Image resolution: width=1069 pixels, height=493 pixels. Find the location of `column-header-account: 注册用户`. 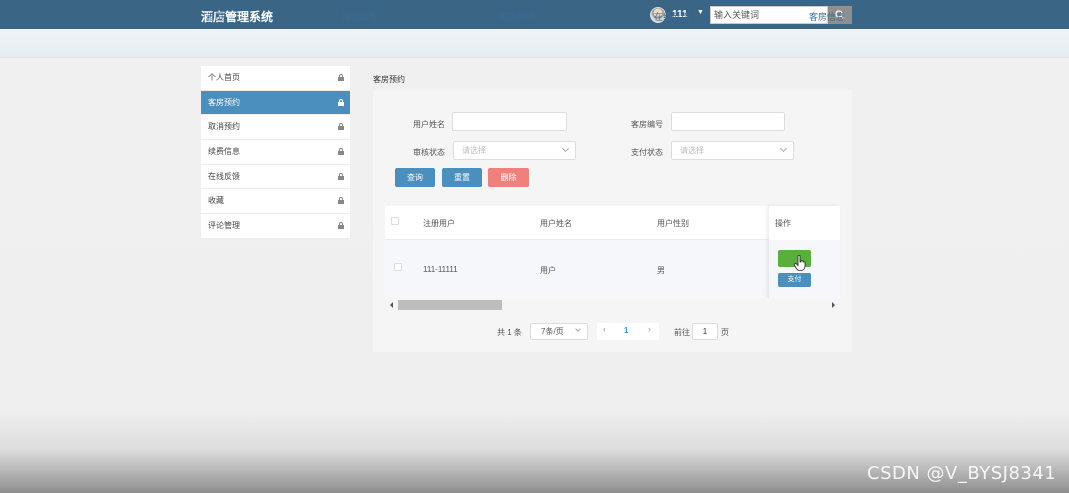

column-header-account: 注册用户 is located at coordinates (439, 223).